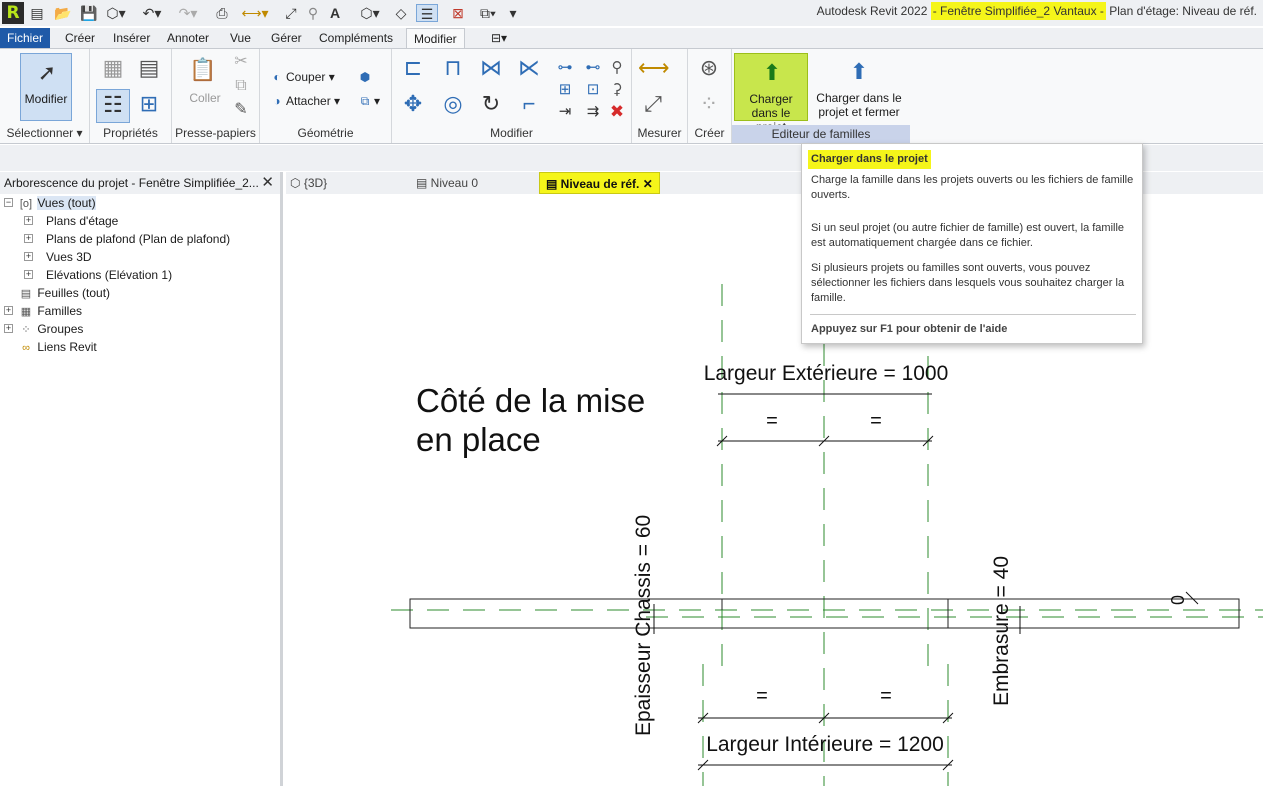 This screenshot has height=786, width=1263. What do you see at coordinates (152, 13) in the screenshot?
I see `undo-icon: ↶▾` at bounding box center [152, 13].